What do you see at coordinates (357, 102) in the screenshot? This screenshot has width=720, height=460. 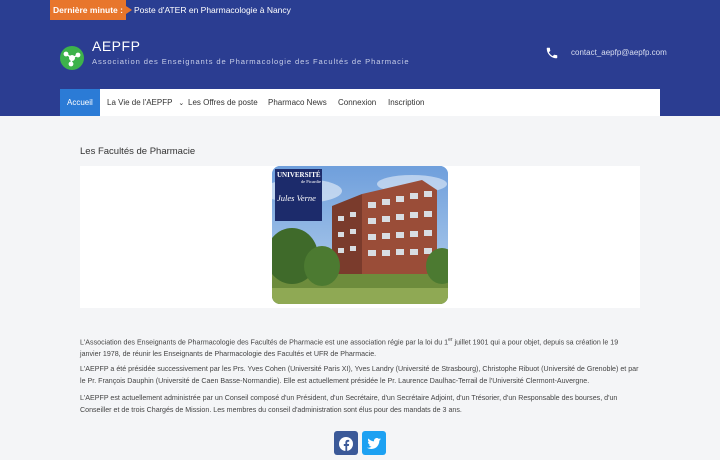 I see `nav-item-connexion: Connexion` at bounding box center [357, 102].